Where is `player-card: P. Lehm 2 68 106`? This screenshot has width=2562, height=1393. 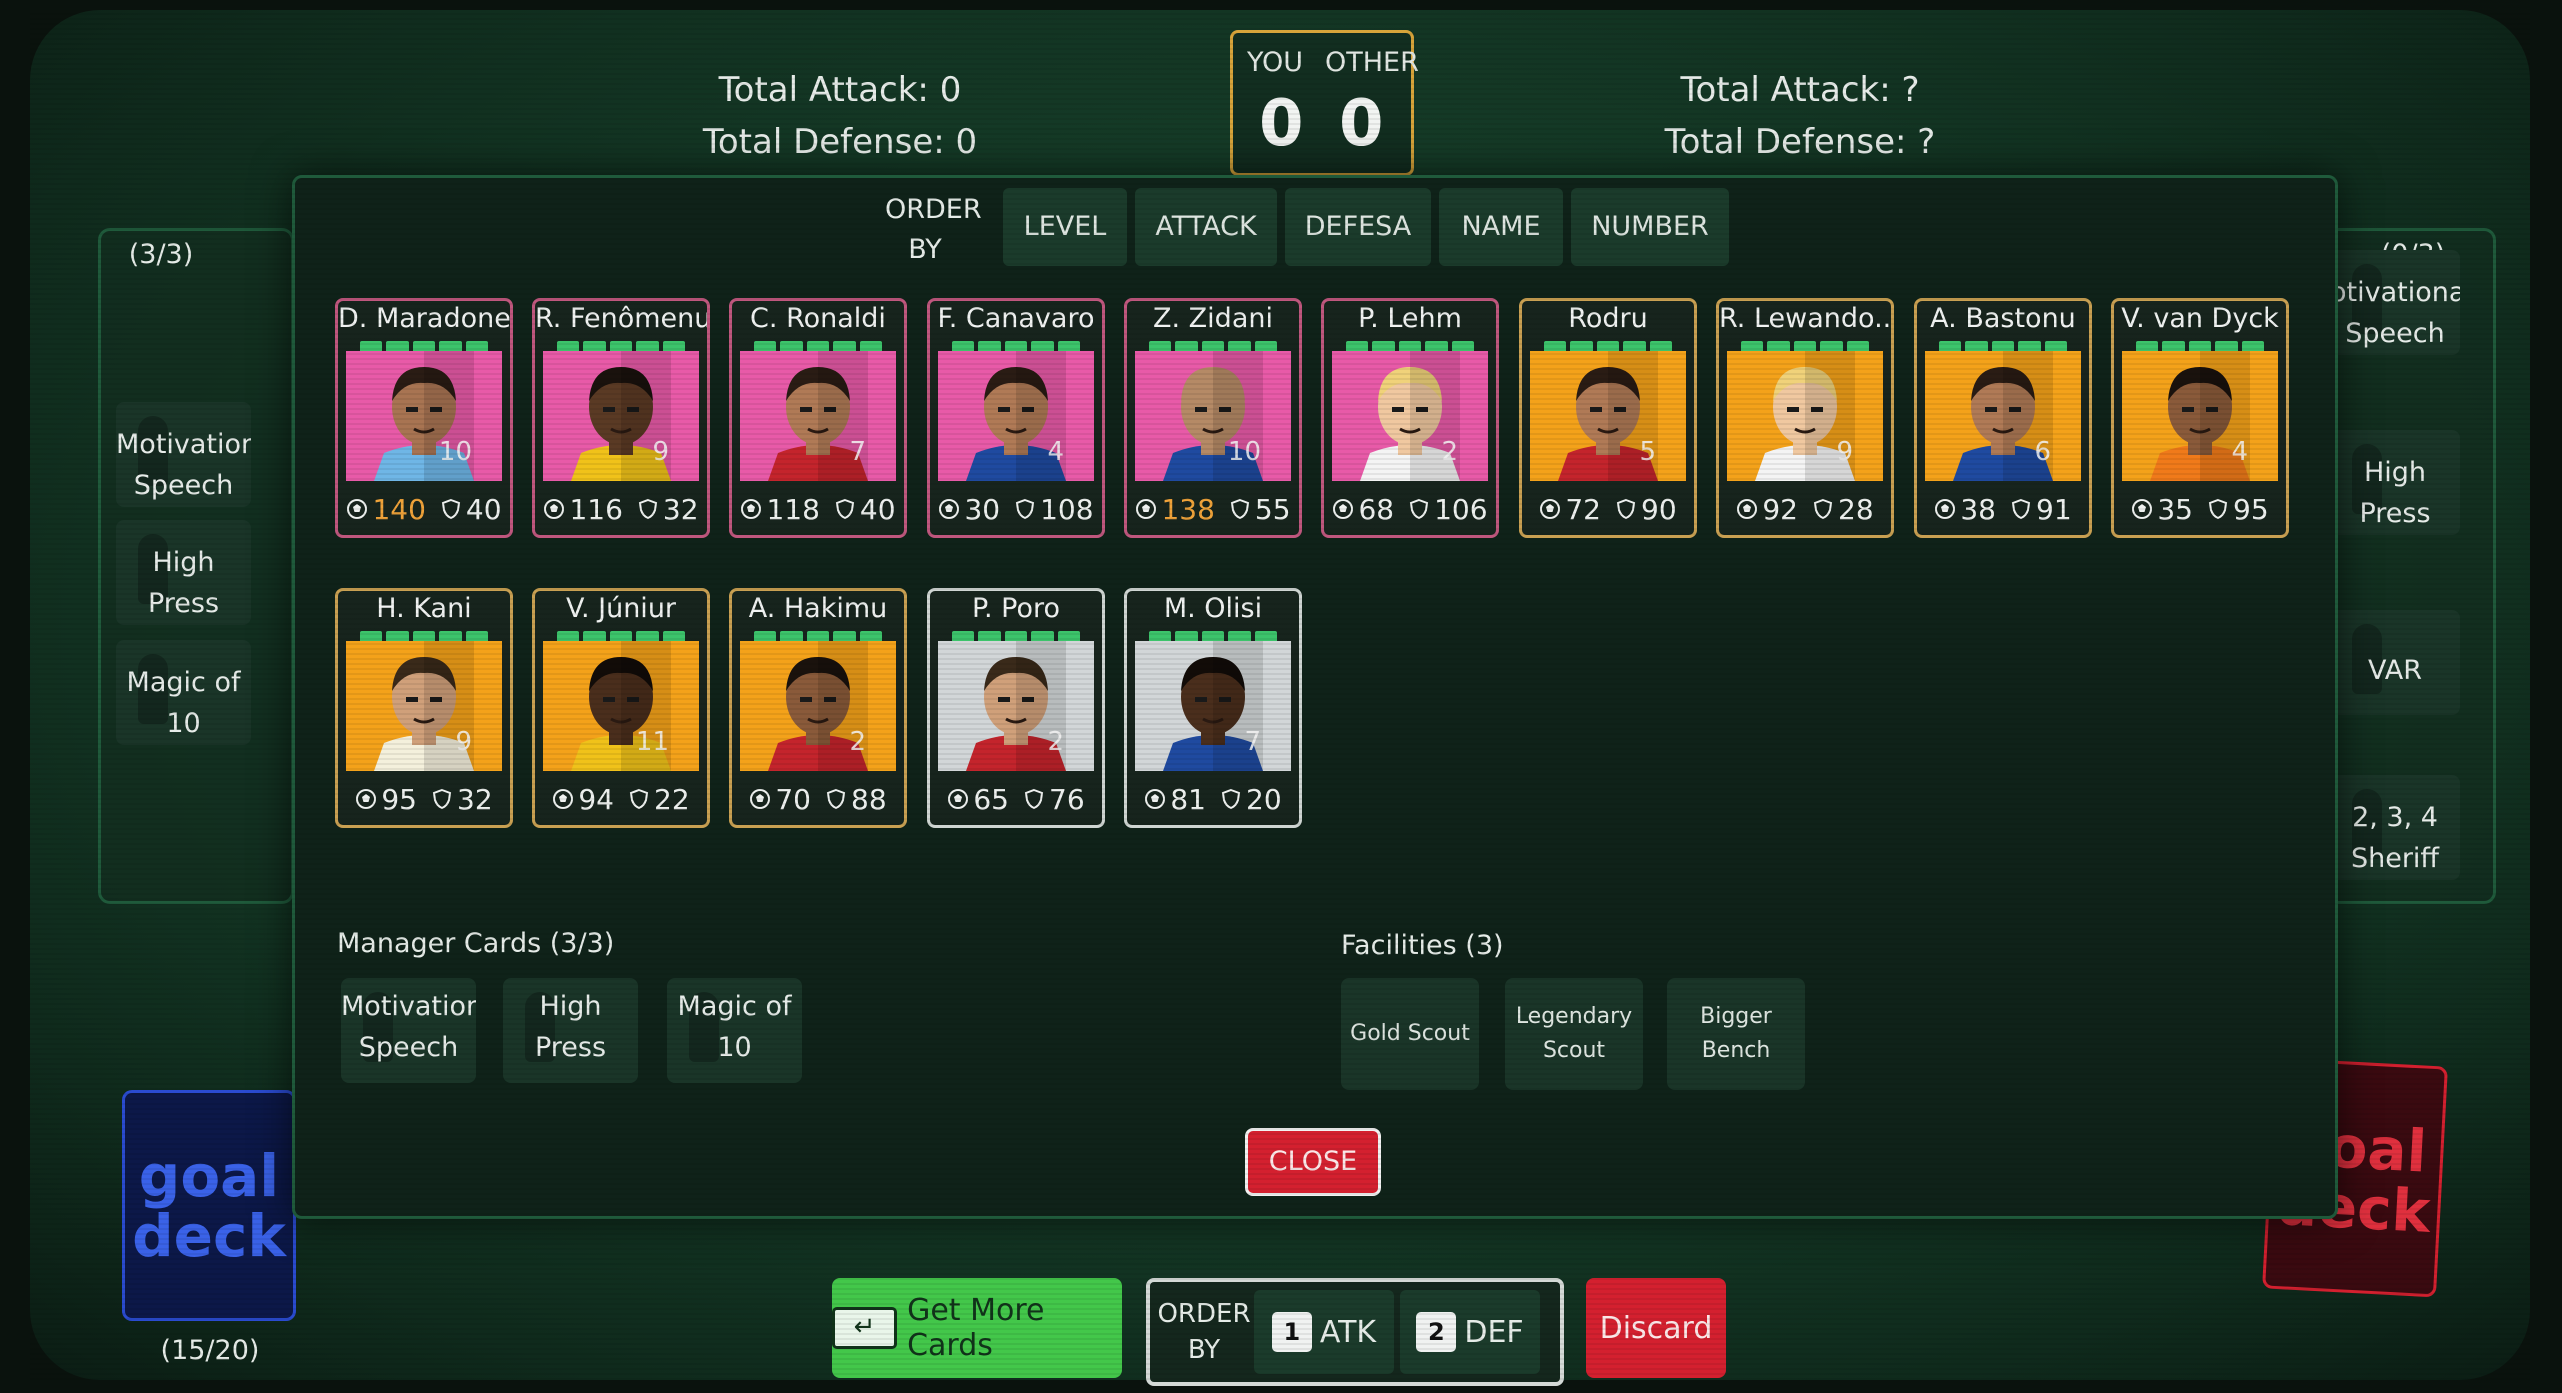
player-card: P. Lehm 2 68 106 is located at coordinates (1410, 418).